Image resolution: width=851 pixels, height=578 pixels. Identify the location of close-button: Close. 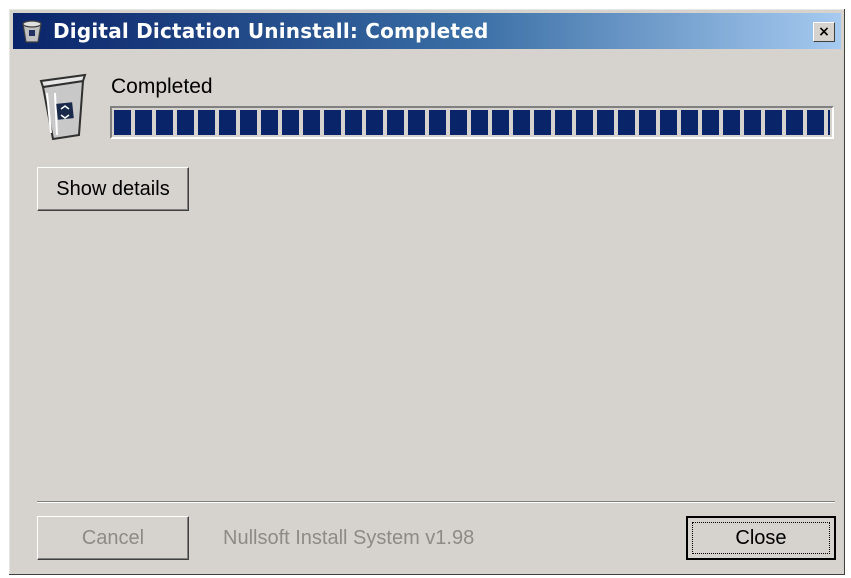
(761, 538).